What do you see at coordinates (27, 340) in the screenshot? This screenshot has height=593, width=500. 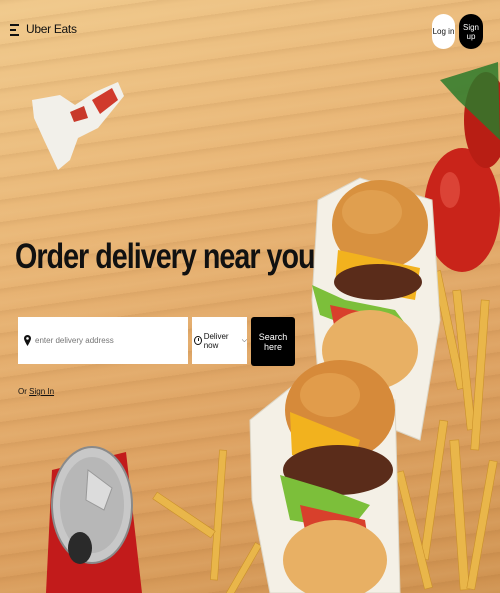 I see `location-pin-icon` at bounding box center [27, 340].